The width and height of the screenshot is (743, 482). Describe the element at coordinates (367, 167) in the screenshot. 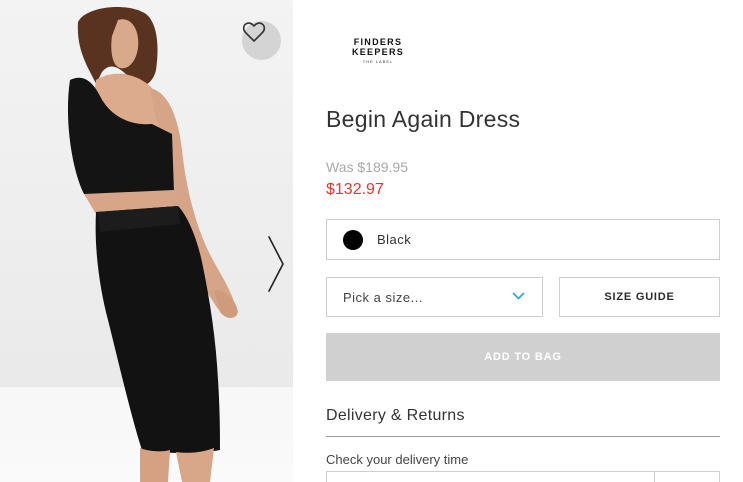

I see `original-price: Was $189.95` at that location.